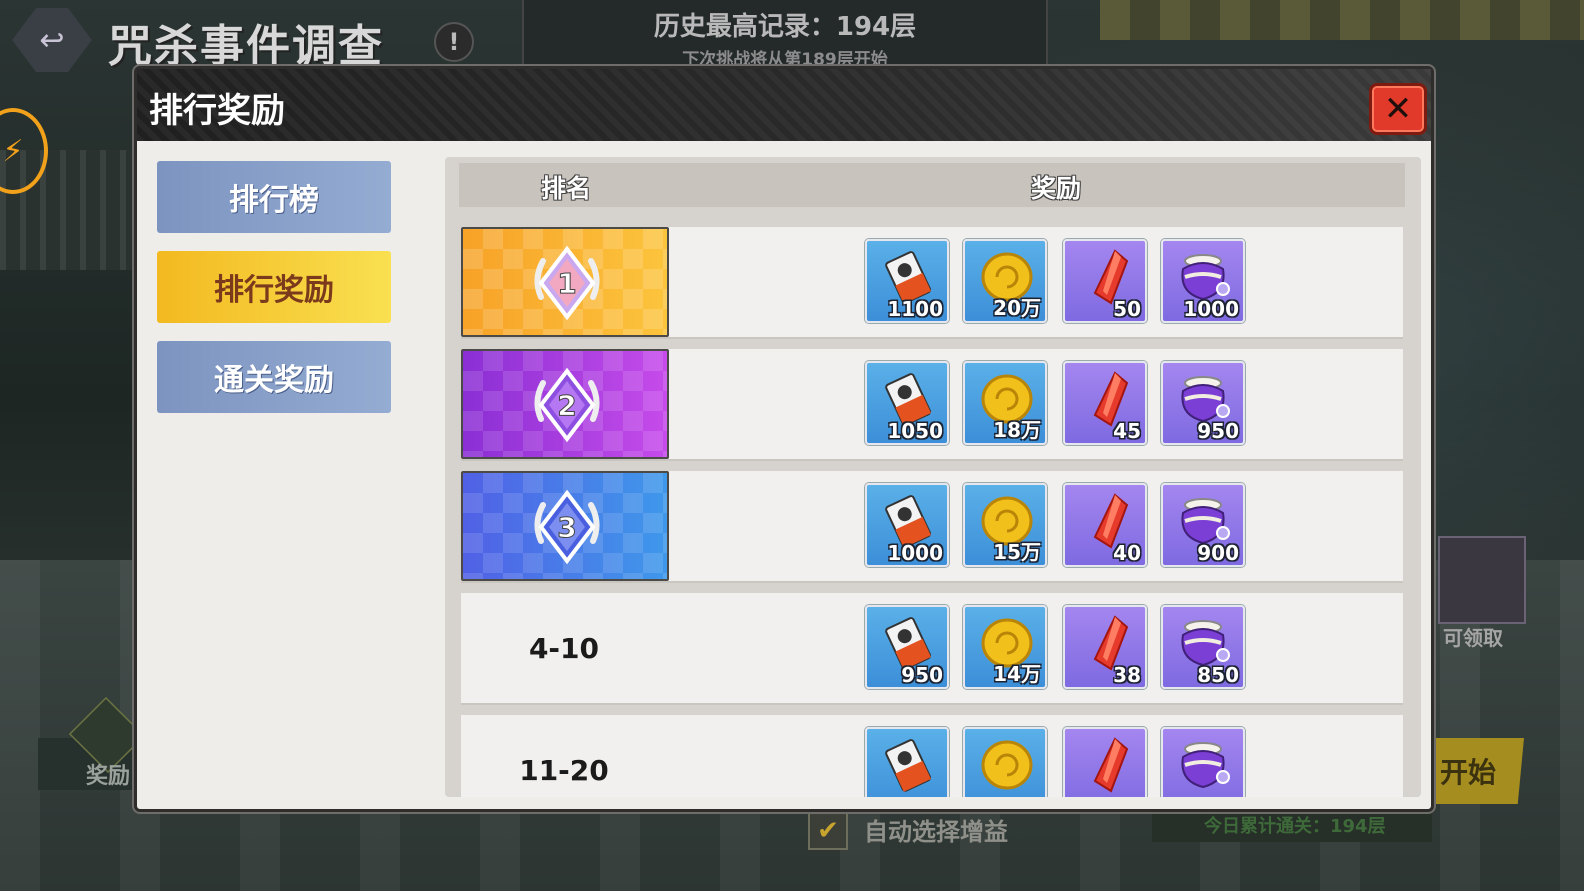 The height and width of the screenshot is (891, 1584). What do you see at coordinates (1473, 638) in the screenshot?
I see `claimable-label: 可领取` at bounding box center [1473, 638].